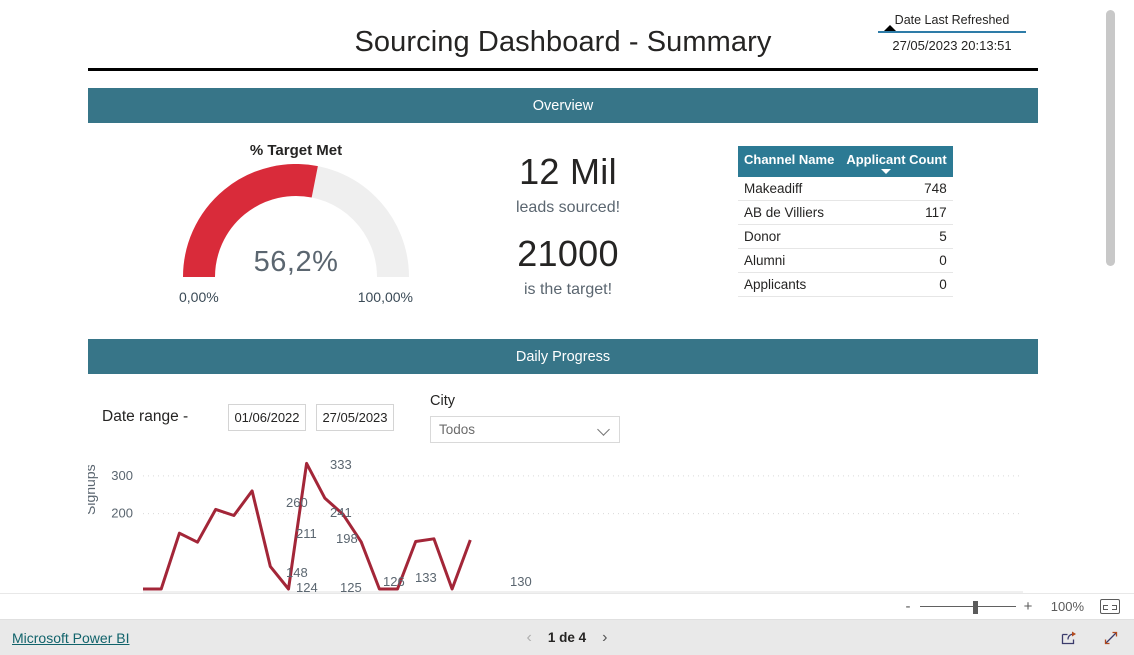 The height and width of the screenshot is (655, 1134). I want to click on column-header-applicant-count: Applicant Count, so click(896, 161).